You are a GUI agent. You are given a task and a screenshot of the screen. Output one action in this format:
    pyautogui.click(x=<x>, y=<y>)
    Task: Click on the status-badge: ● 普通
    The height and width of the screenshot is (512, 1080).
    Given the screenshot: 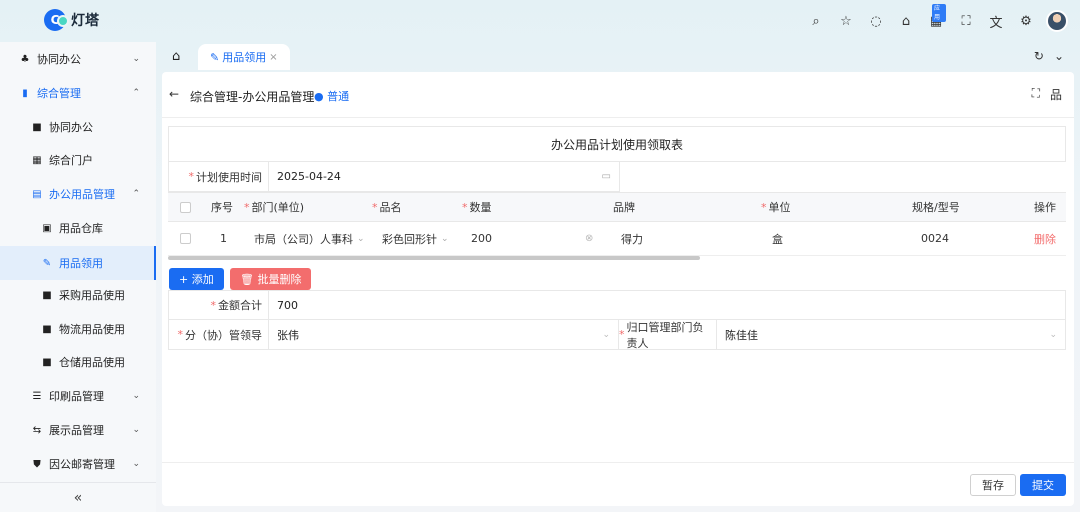 What is the action you would take?
    pyautogui.click(x=332, y=96)
    